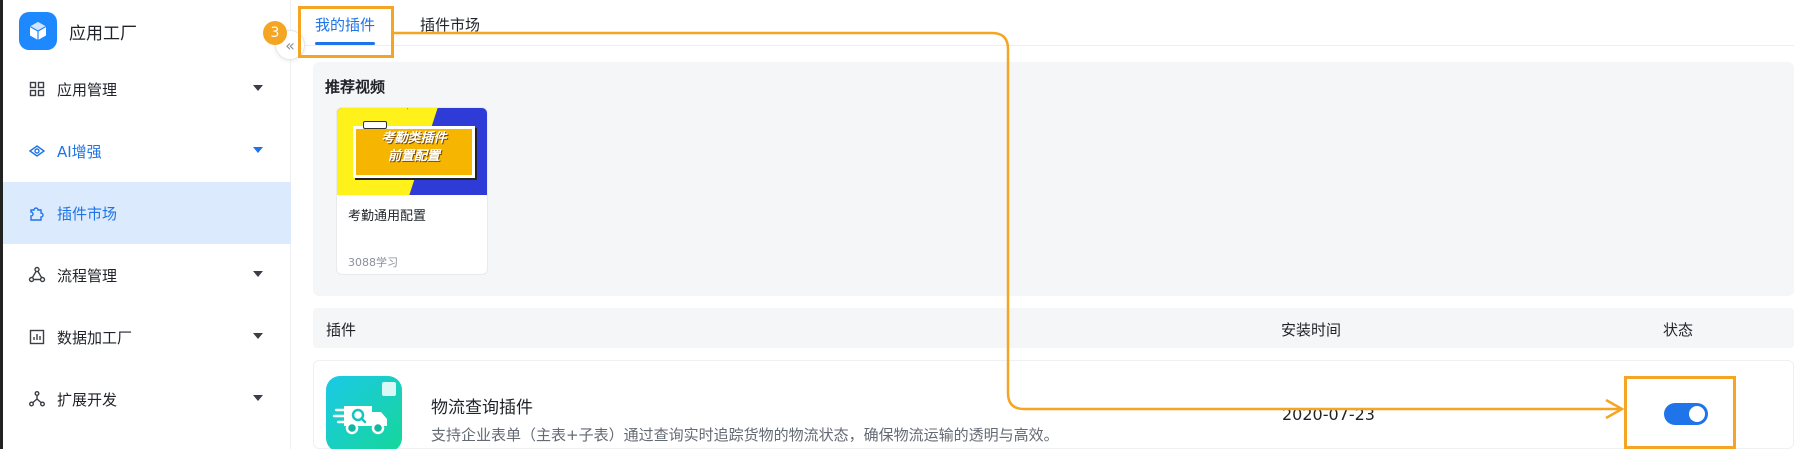  Describe the element at coordinates (147, 399) in the screenshot. I see `sidebar-item-extension-dev: 扩展开发` at that location.